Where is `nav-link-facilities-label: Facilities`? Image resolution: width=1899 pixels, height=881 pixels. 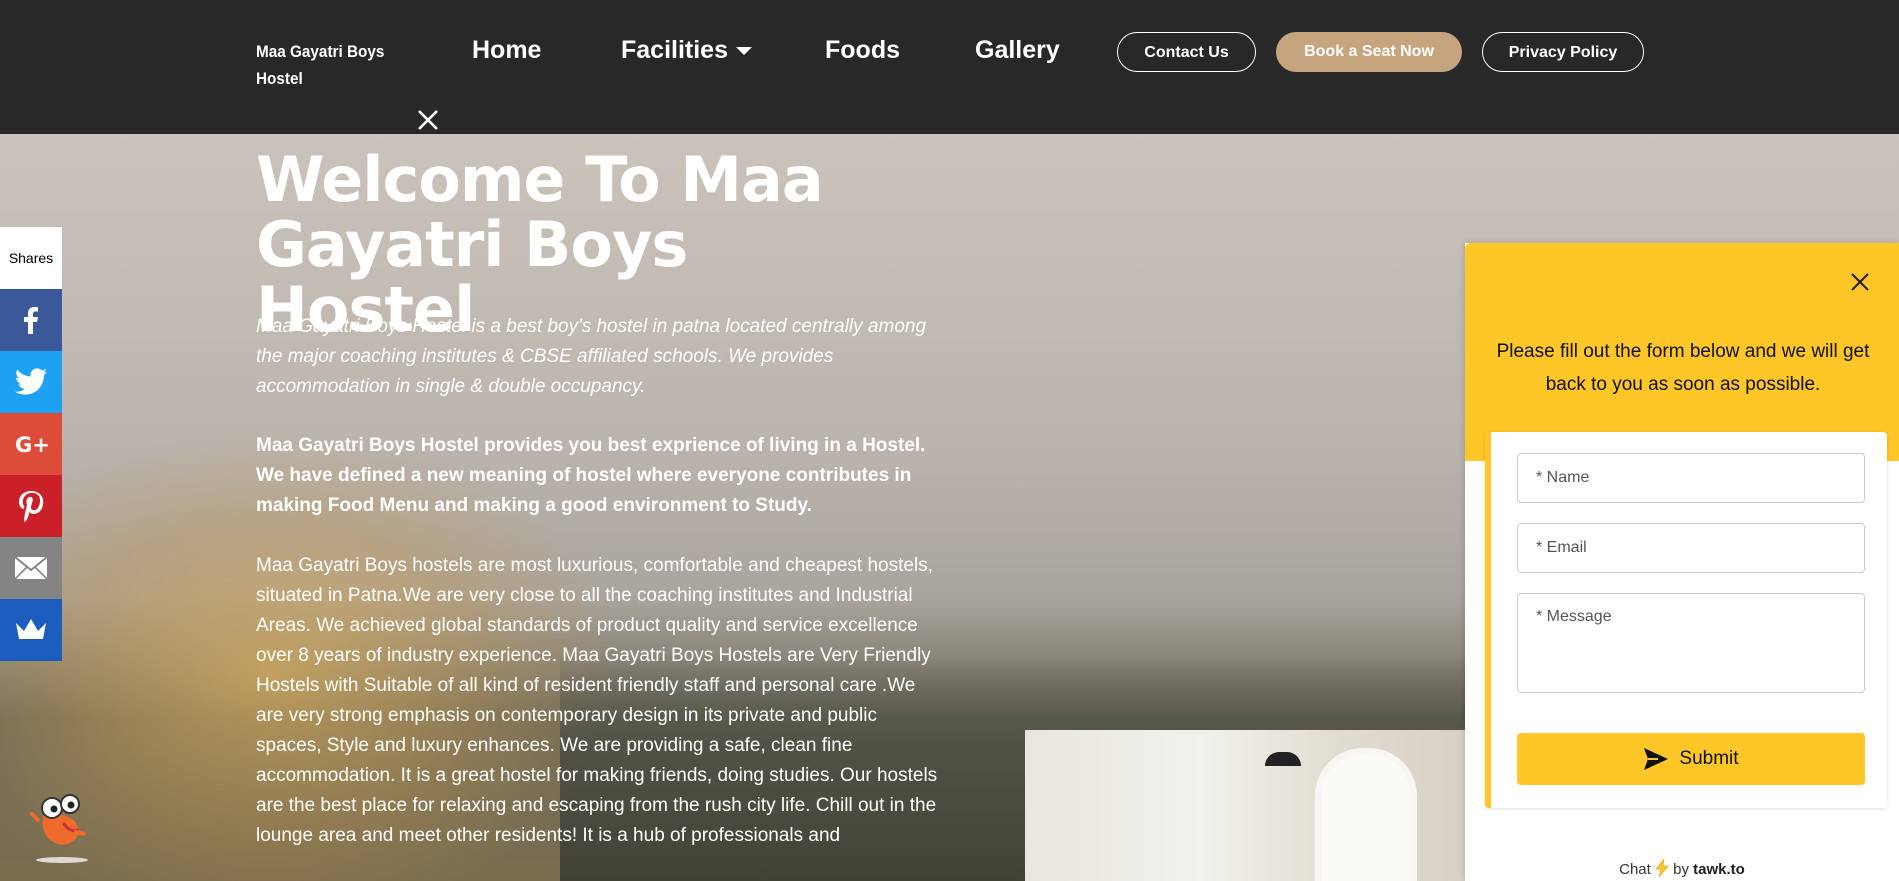 nav-link-facilities-label: Facilities is located at coordinates (674, 50).